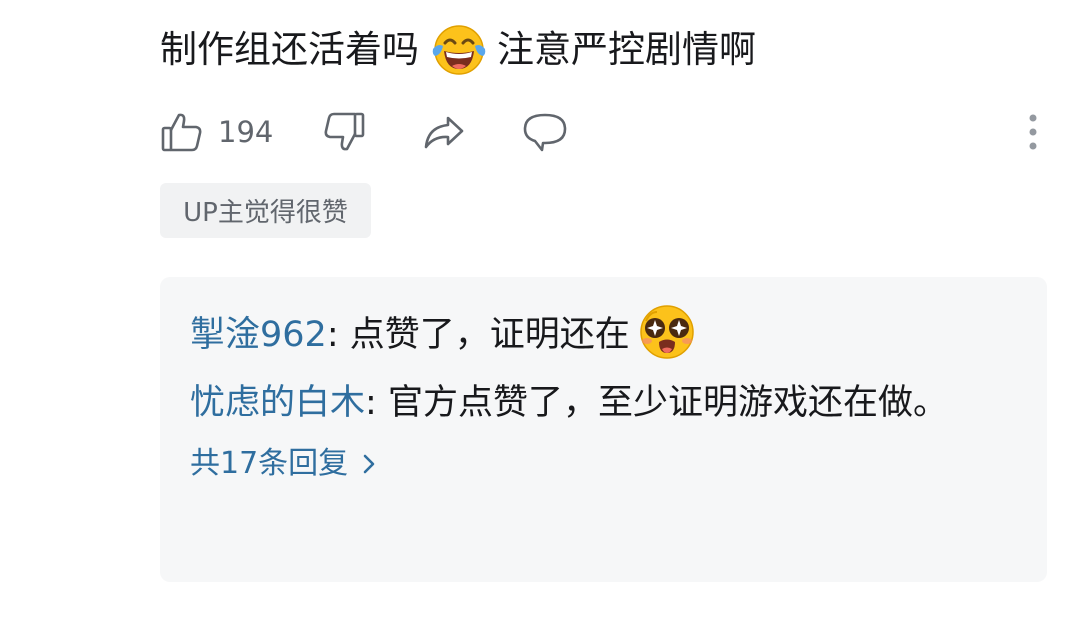  I want to click on more-options-button, so click(1033, 132).